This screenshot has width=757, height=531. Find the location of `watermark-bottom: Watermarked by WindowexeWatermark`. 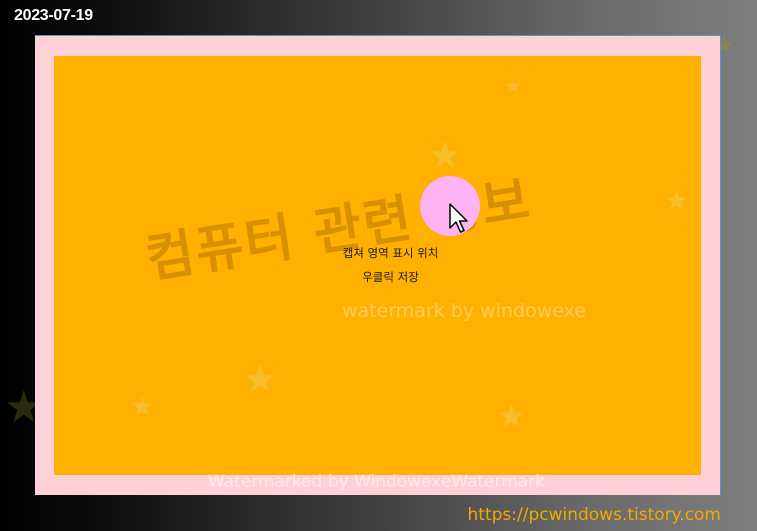

watermark-bottom: Watermarked by WindowexeWatermark is located at coordinates (377, 482).